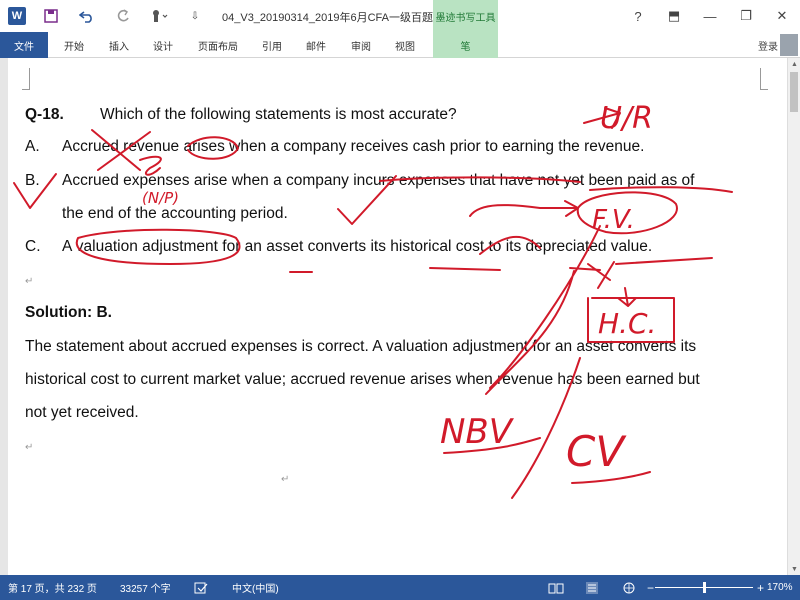 This screenshot has width=800, height=600. What do you see at coordinates (51, 16) in the screenshot?
I see `save-icon` at bounding box center [51, 16].